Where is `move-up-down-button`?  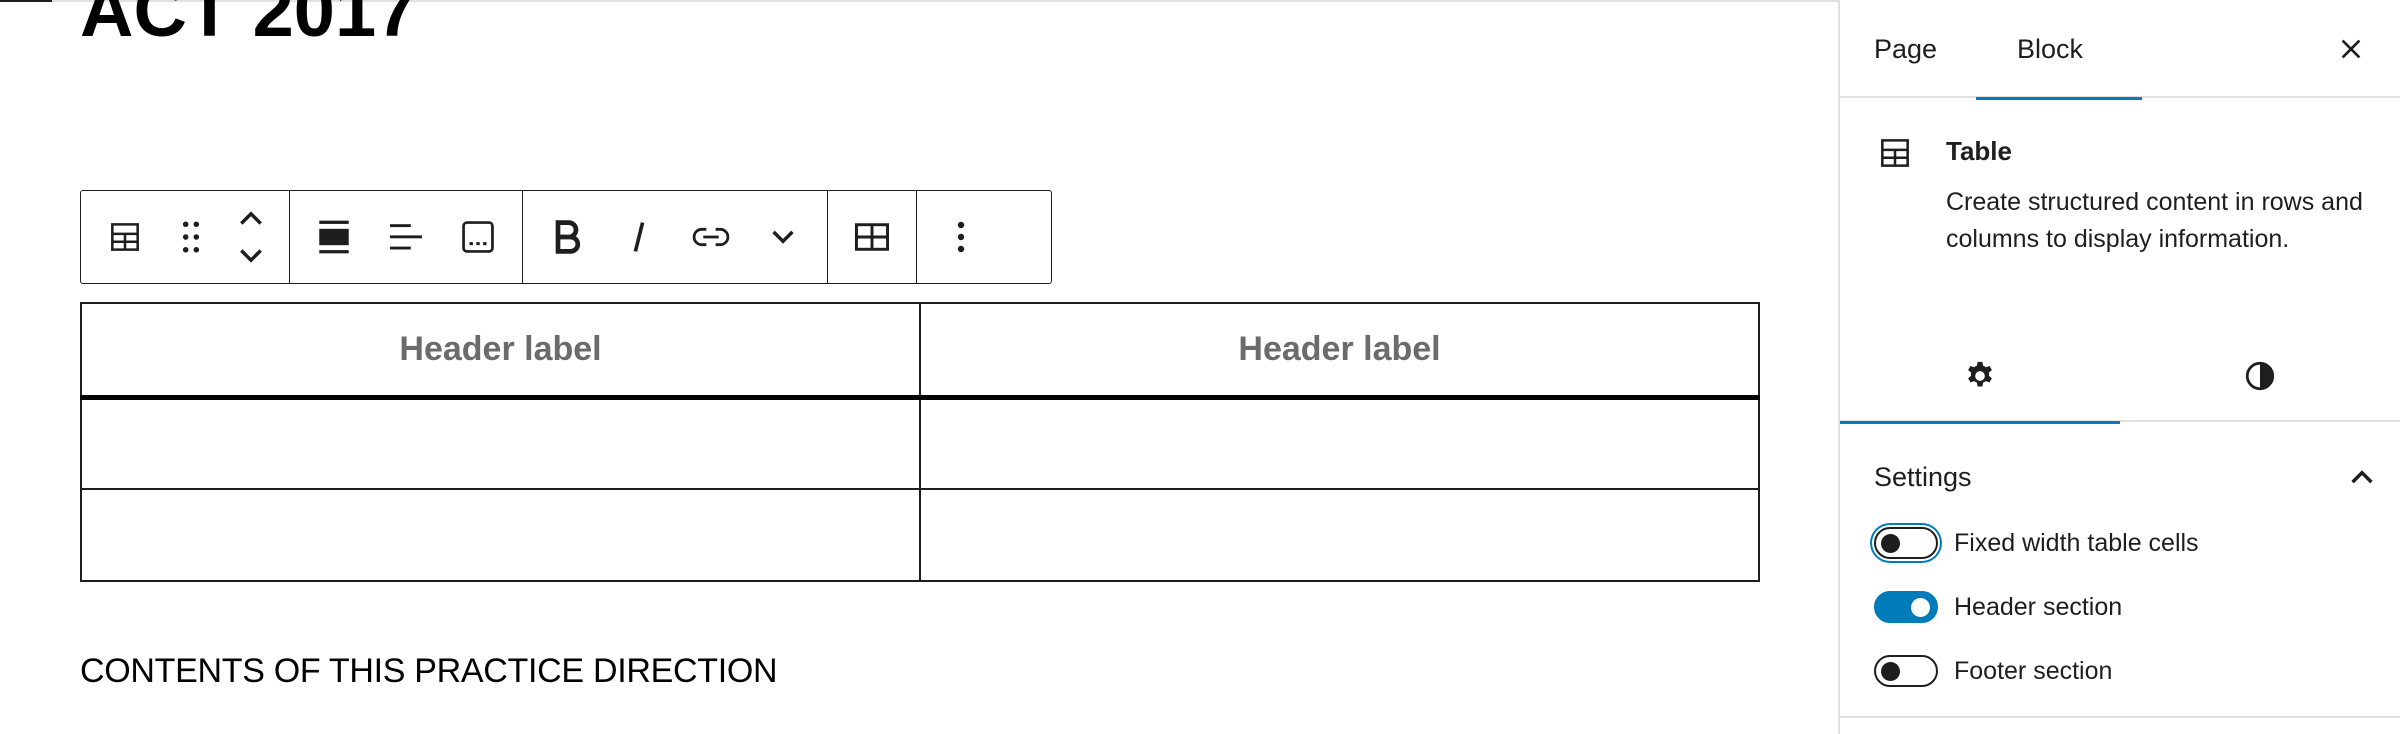 move-up-down-button is located at coordinates (251, 237).